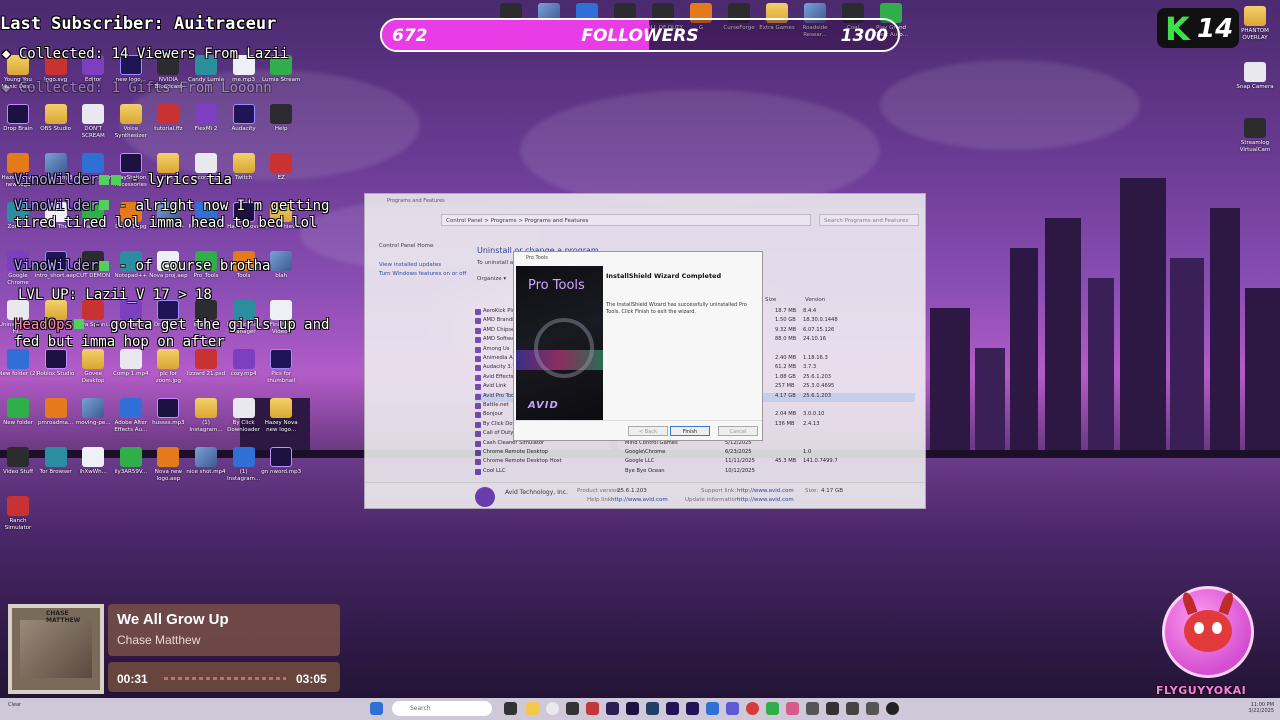  Describe the element at coordinates (14, 705) in the screenshot. I see `weather-status: Clear` at that location.